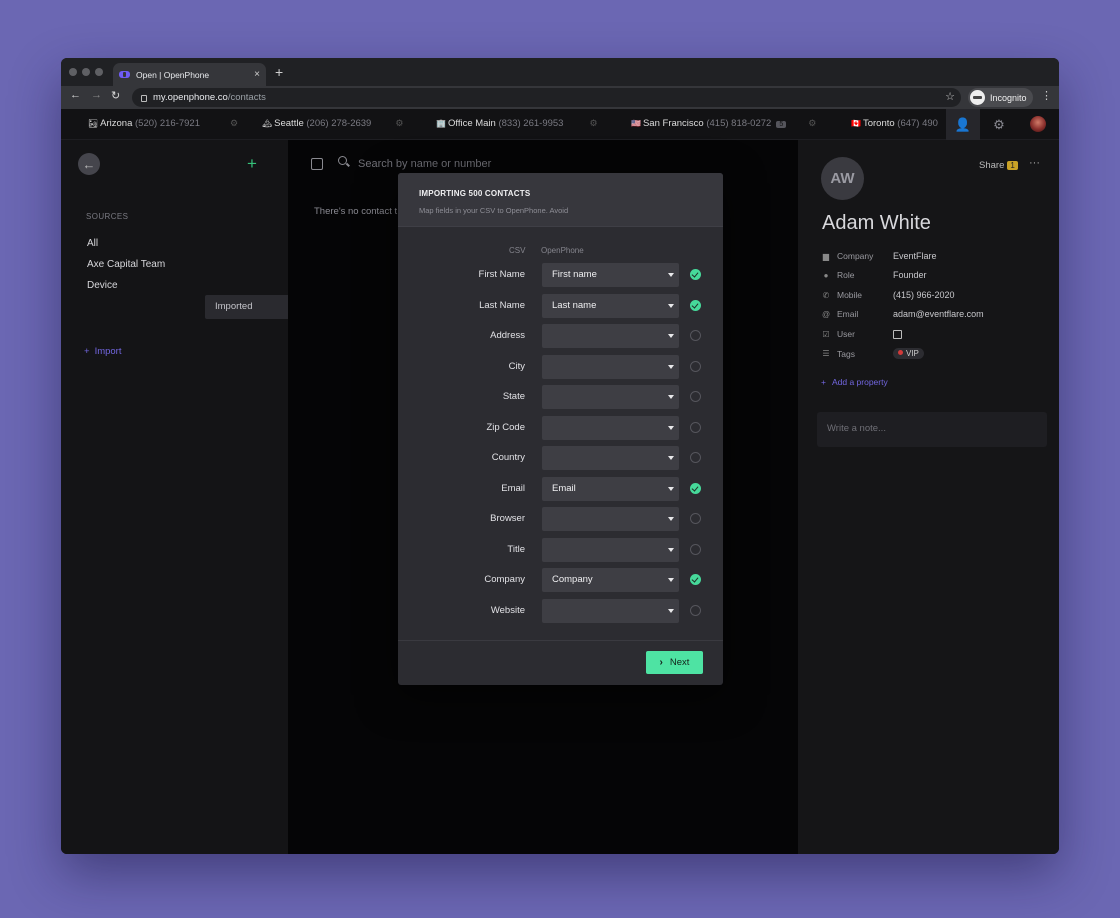 This screenshot has width=1120, height=918. What do you see at coordinates (917, 123) in the screenshot?
I see `phone-number: (647) 490` at bounding box center [917, 123].